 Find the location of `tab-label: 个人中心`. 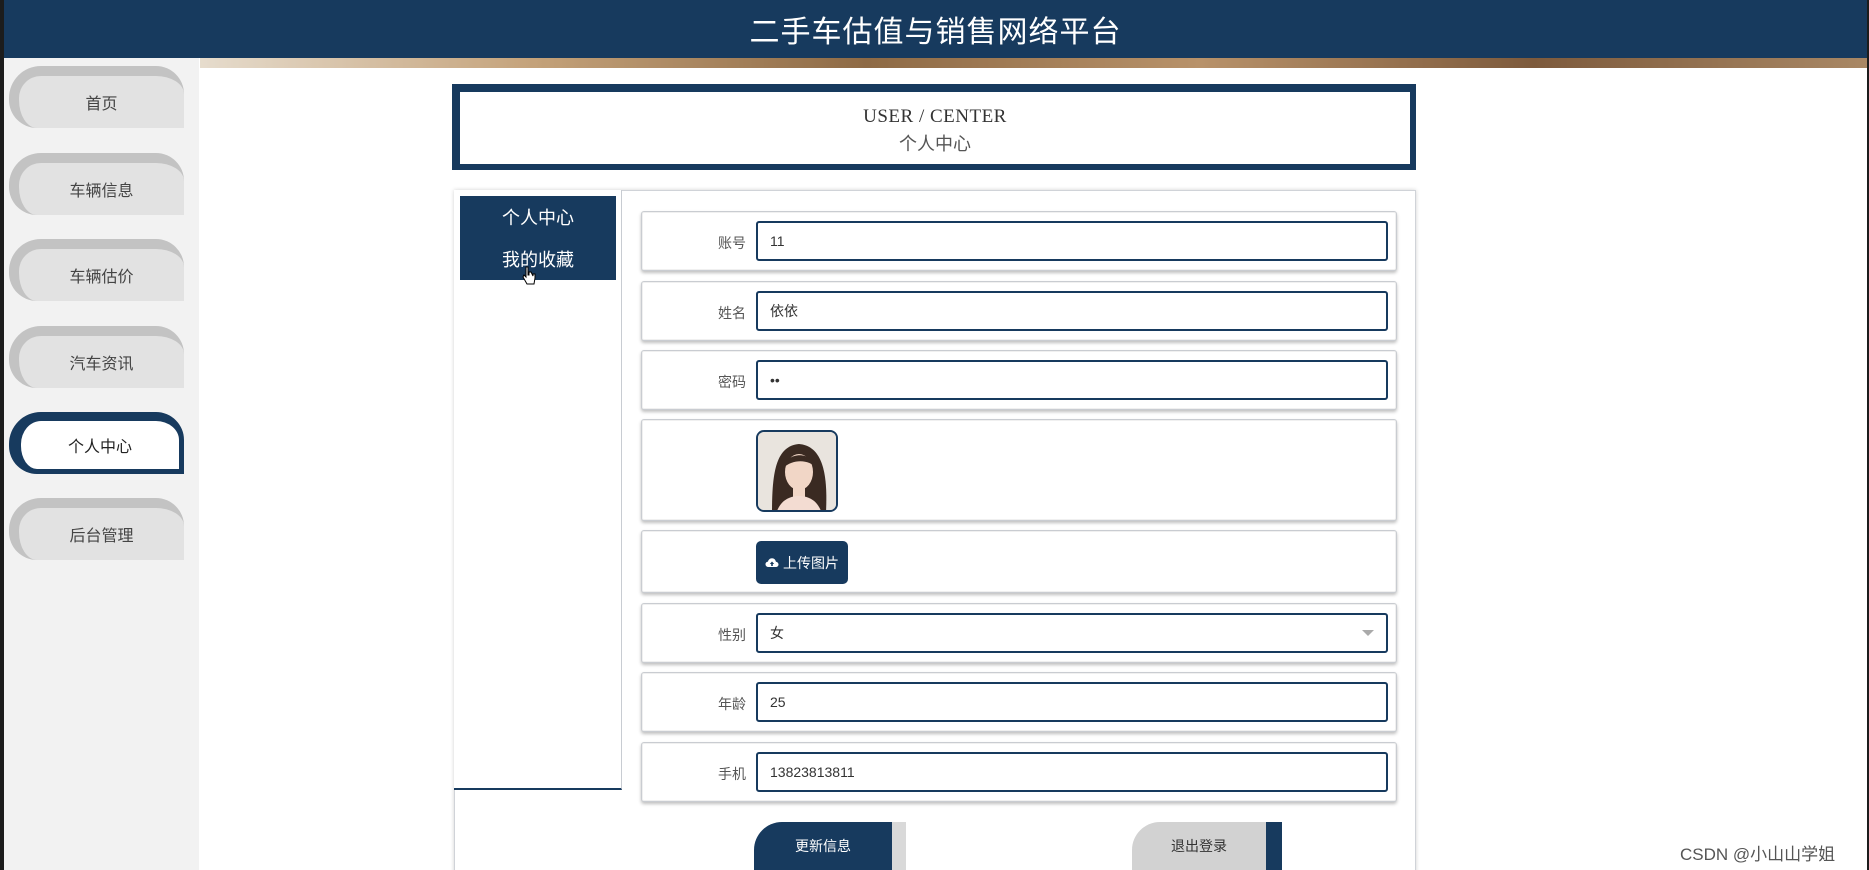

tab-label: 个人中心 is located at coordinates (538, 218).